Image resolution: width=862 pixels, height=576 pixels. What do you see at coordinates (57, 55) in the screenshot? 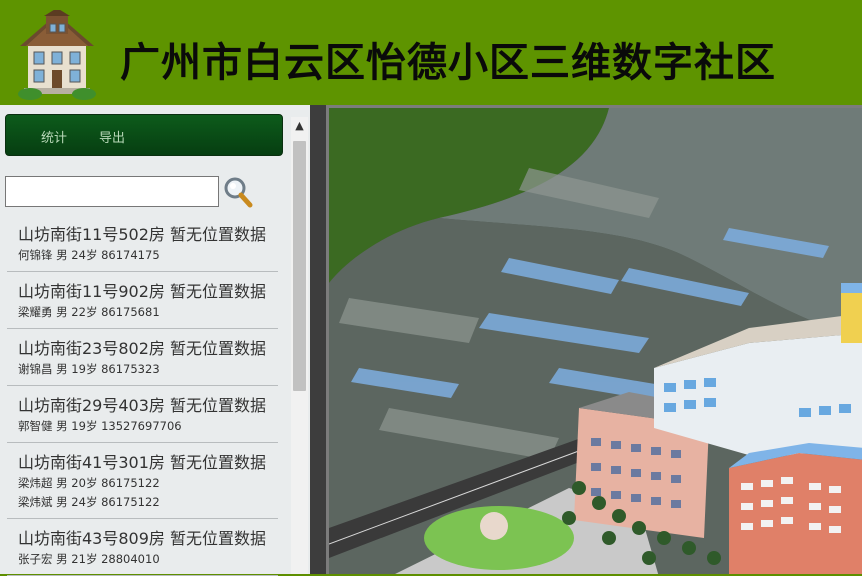
I see `house-icon` at bounding box center [57, 55].